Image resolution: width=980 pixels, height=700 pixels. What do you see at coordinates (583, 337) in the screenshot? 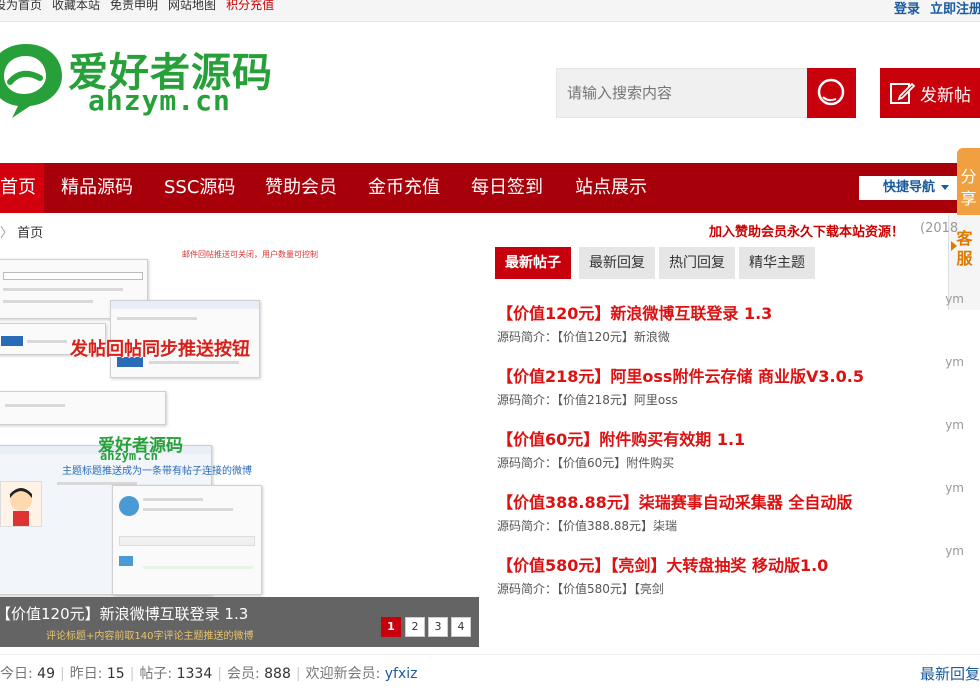
I see `post-intro: 源码简介：【价值120元】新浪微` at bounding box center [583, 337].